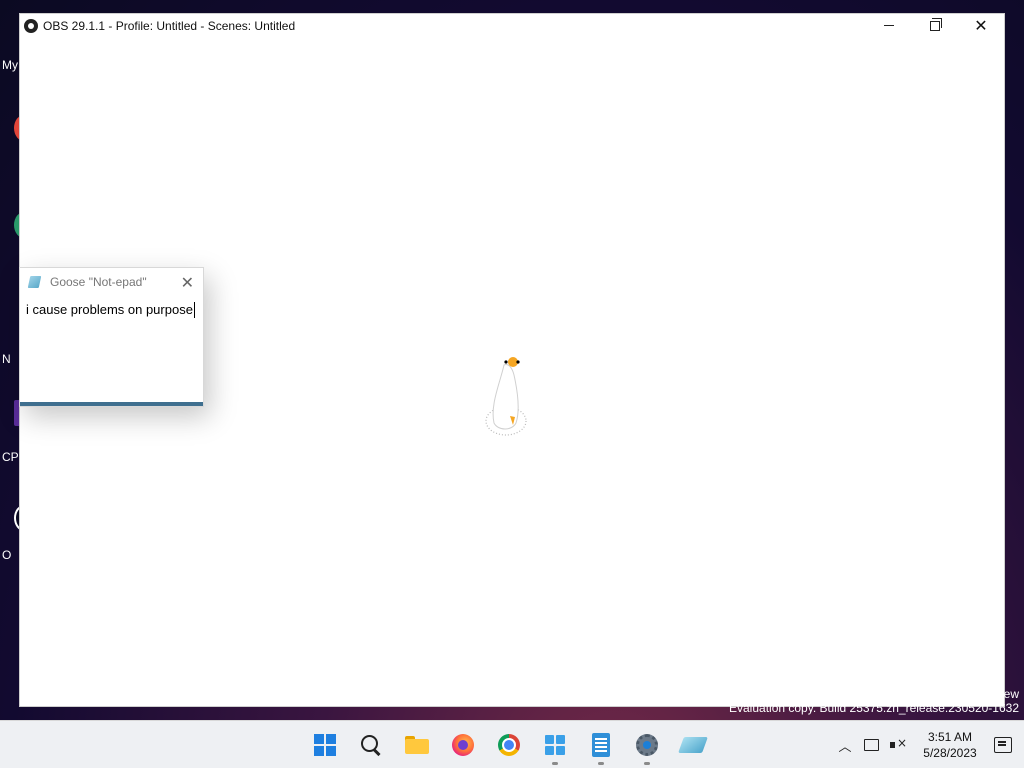  What do you see at coordinates (10, 65) in the screenshot?
I see `desktop-icon-label-my: My` at bounding box center [10, 65].